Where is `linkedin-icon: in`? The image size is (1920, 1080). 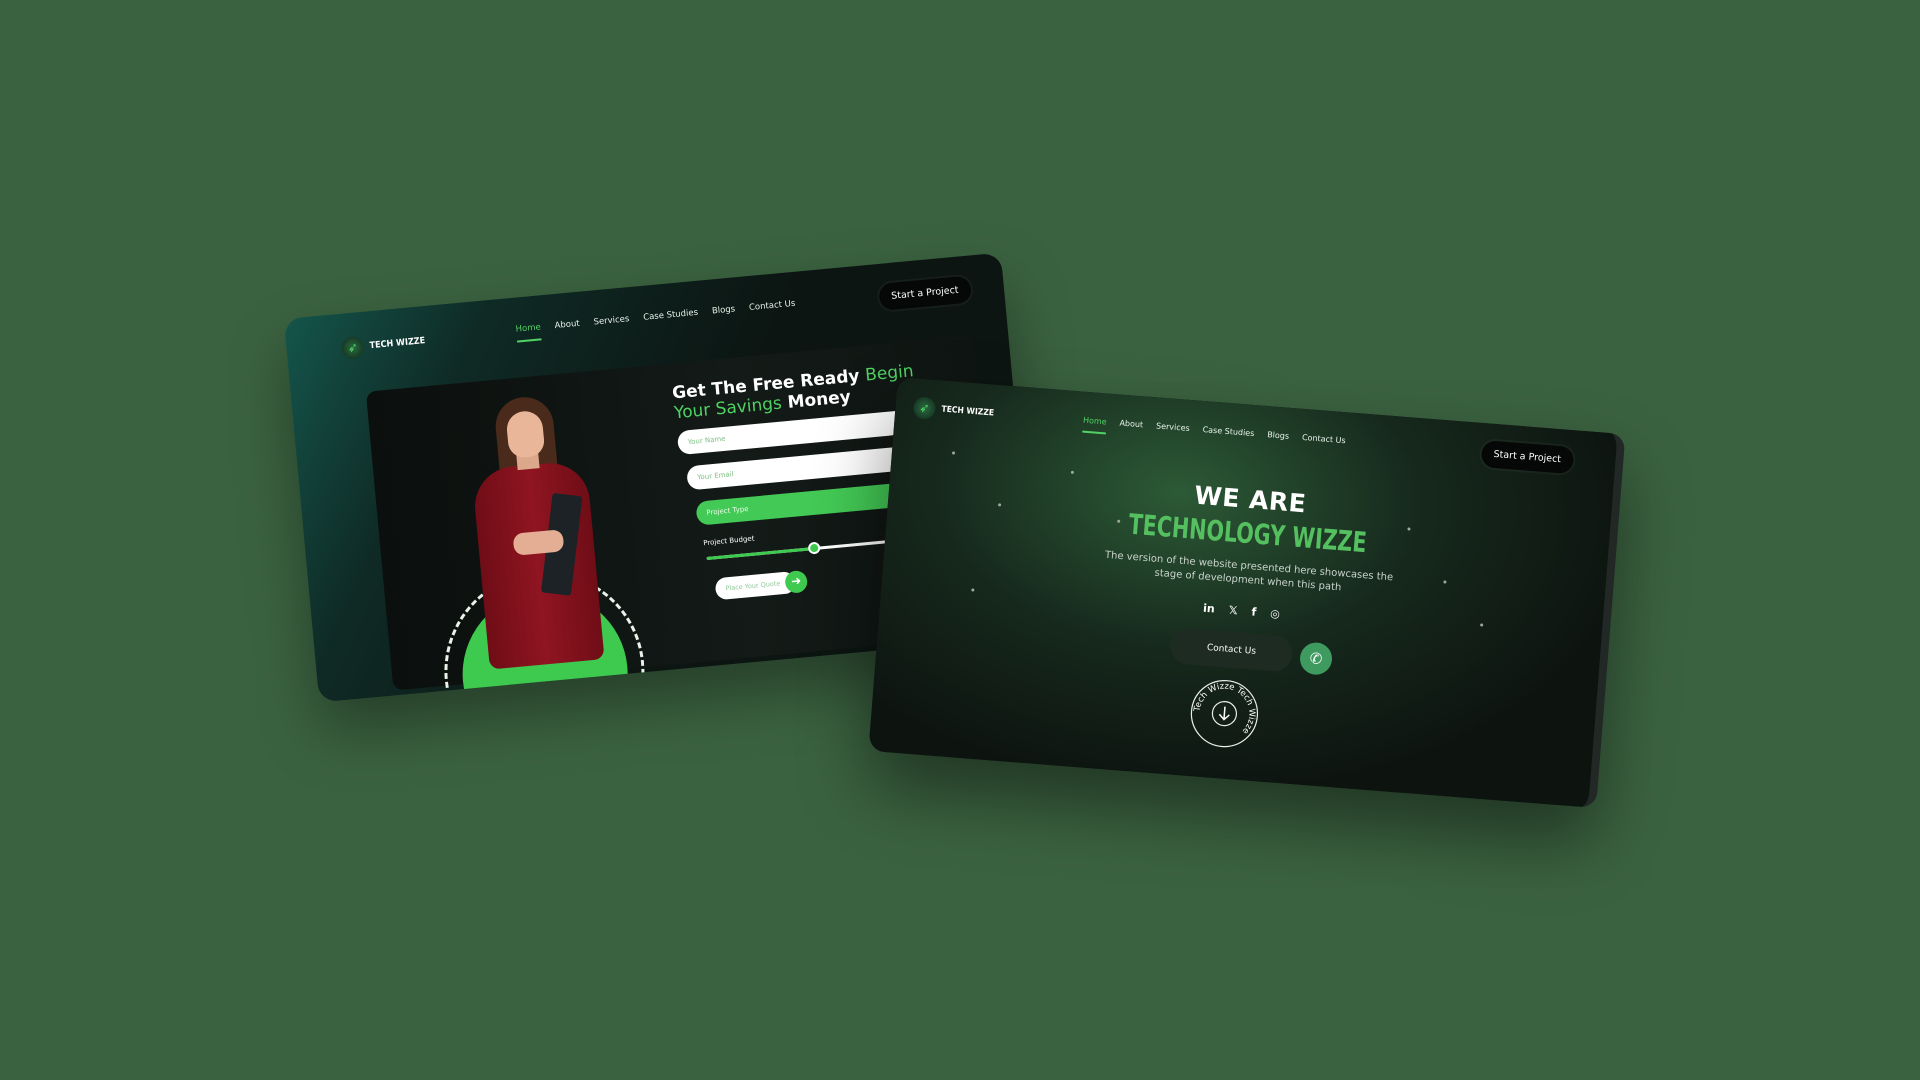
linkedin-icon: in is located at coordinates (1209, 609).